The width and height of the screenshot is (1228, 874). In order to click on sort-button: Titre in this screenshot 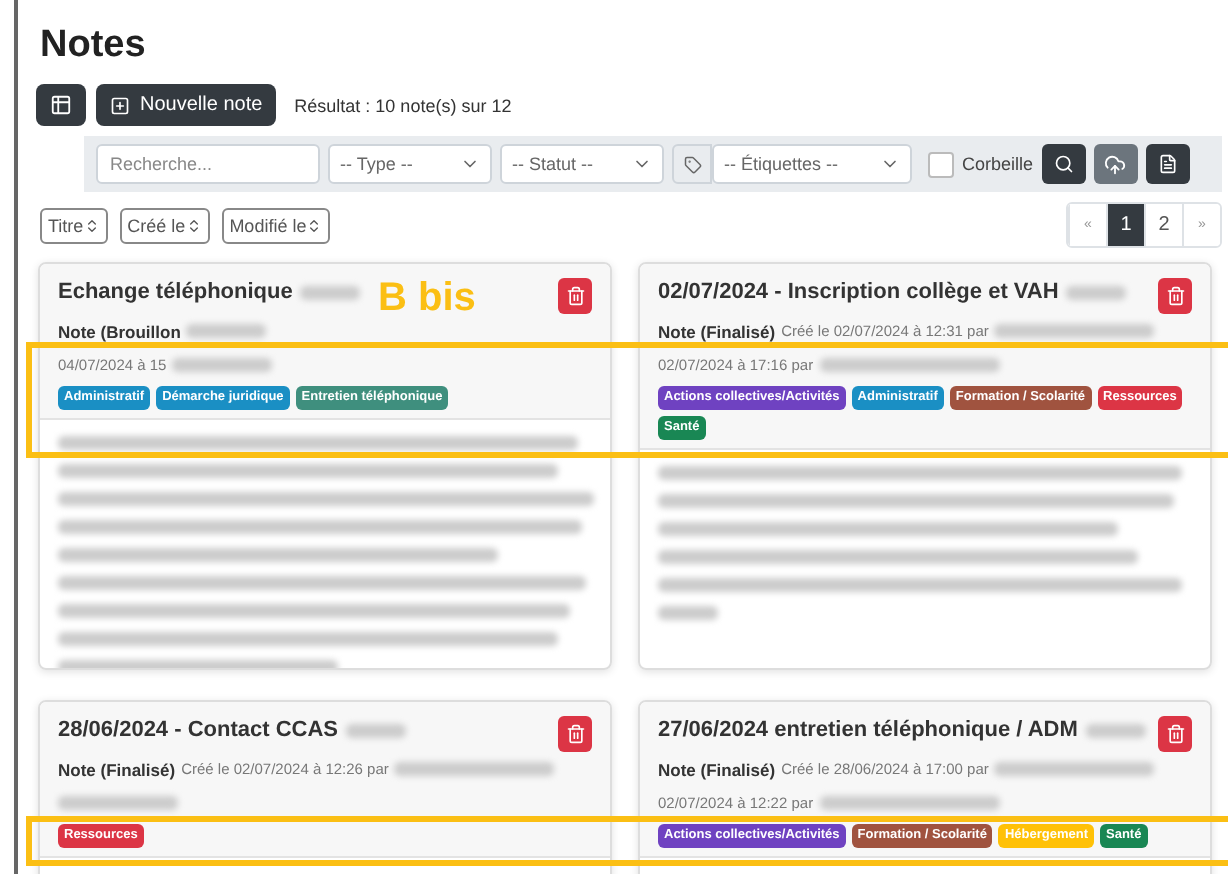, I will do `click(74, 226)`.